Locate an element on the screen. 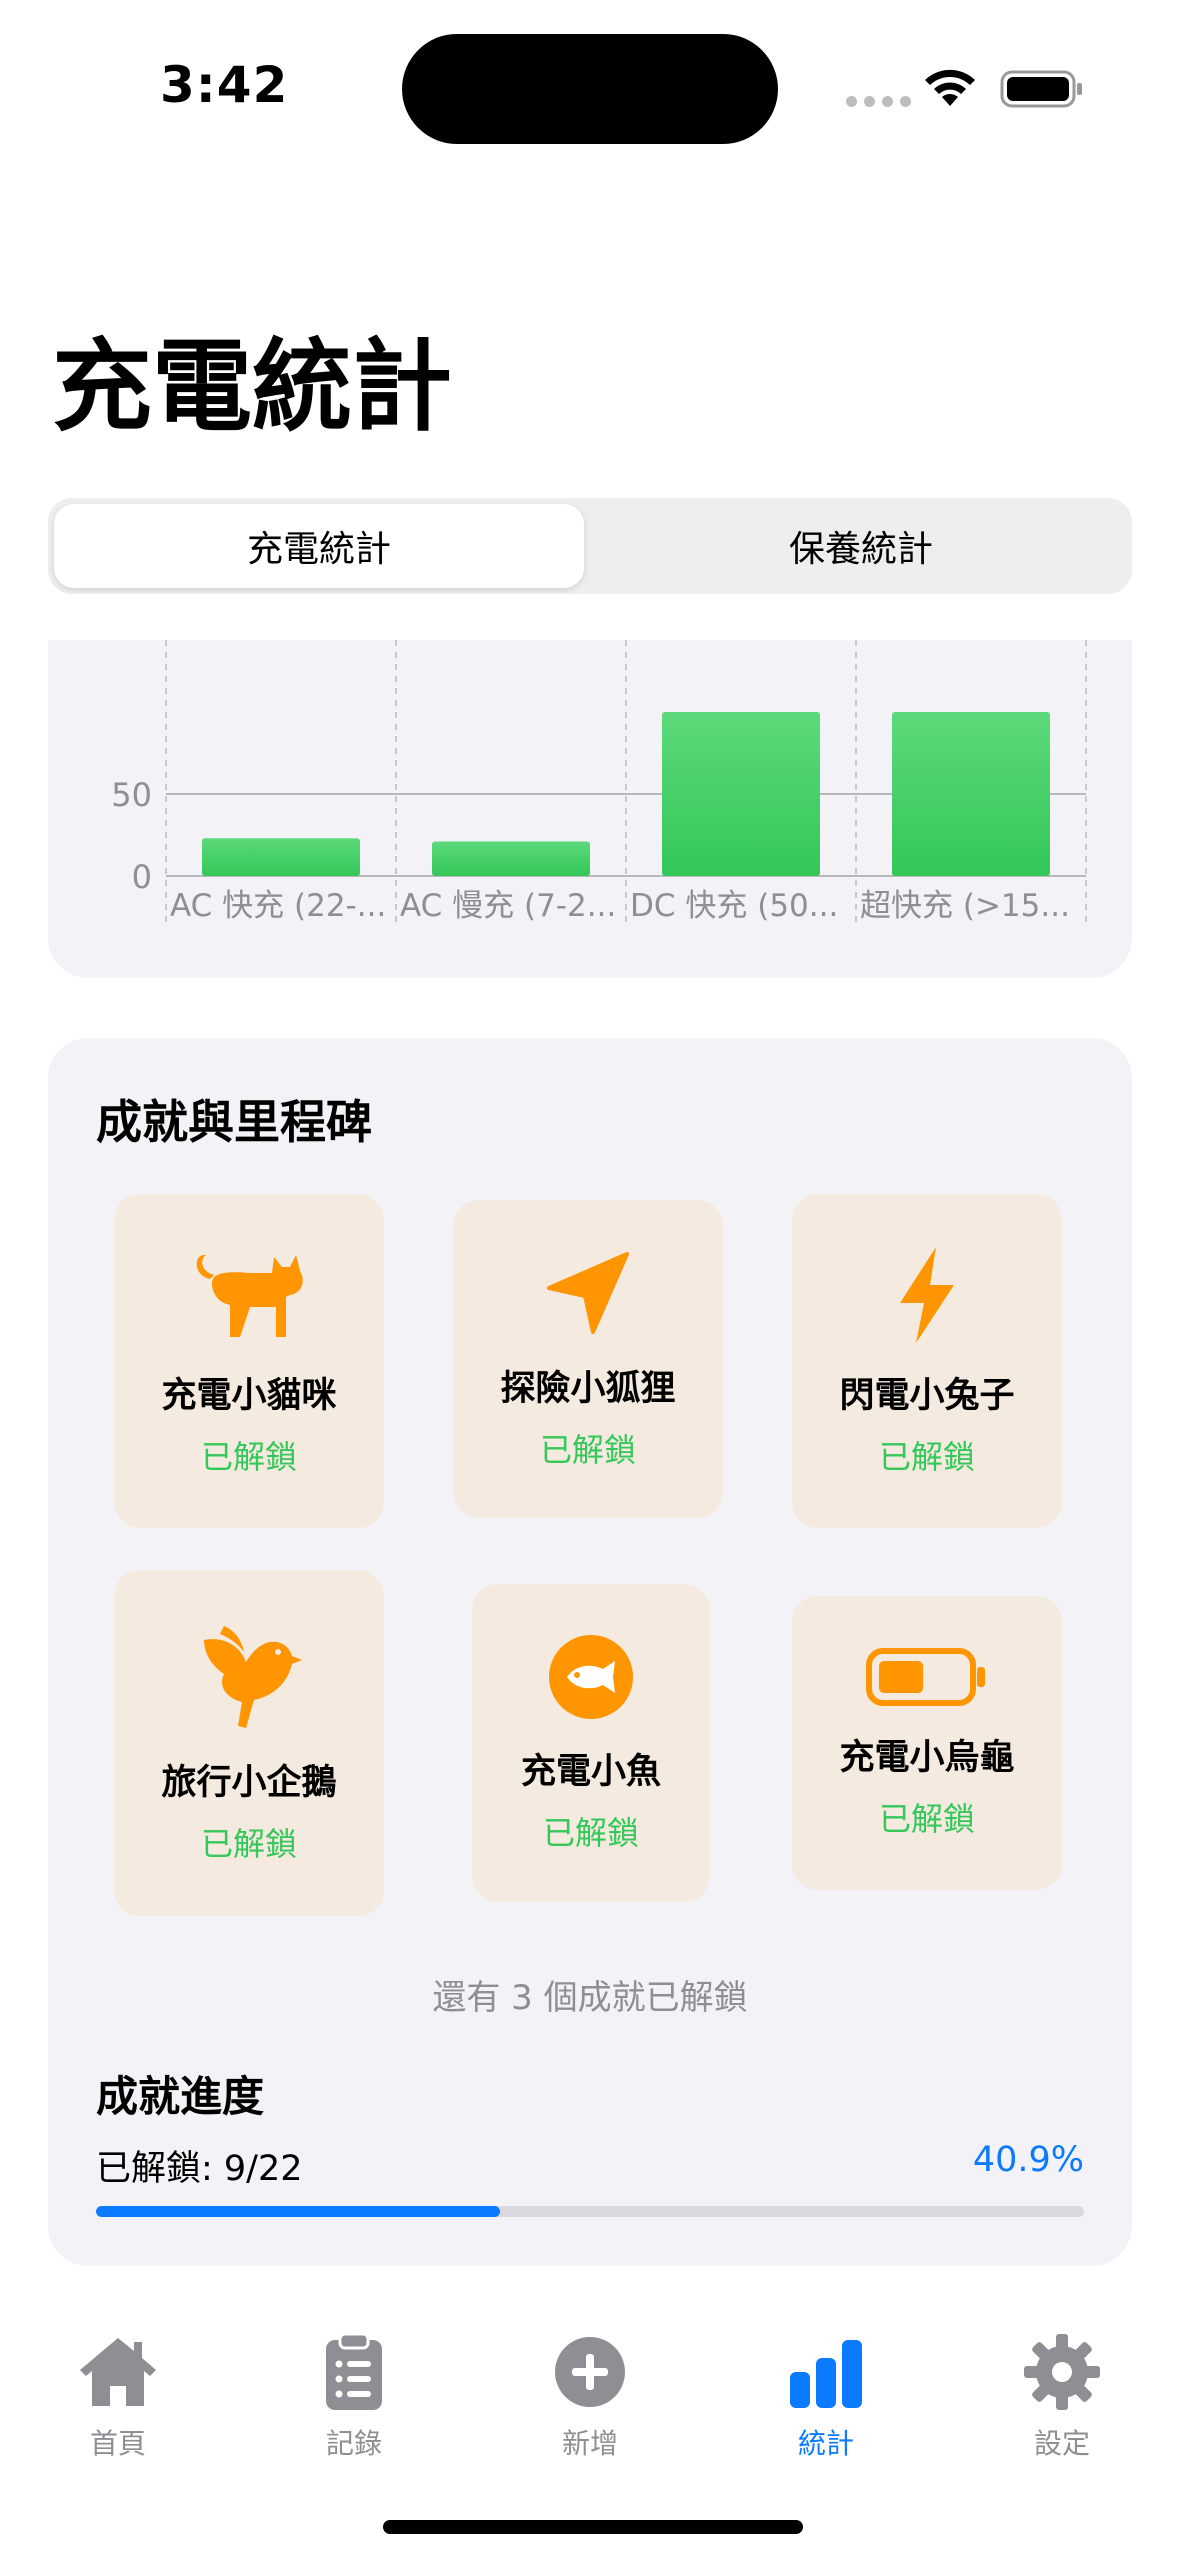 The width and height of the screenshot is (1179, 2556). tab-statistics: 統計 is located at coordinates (826, 2396).